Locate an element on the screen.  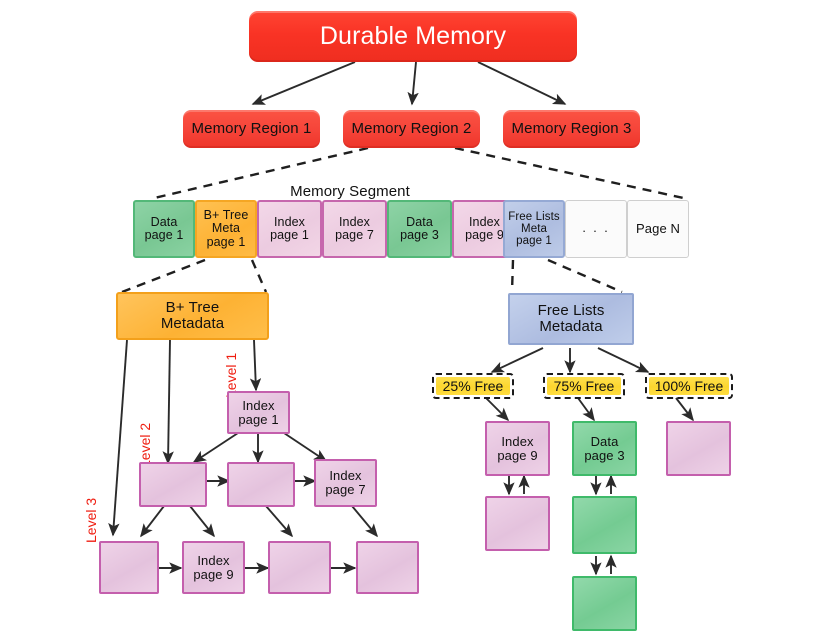
memory-region-3-label: Memory Region 3 is located at coordinates (571, 129).